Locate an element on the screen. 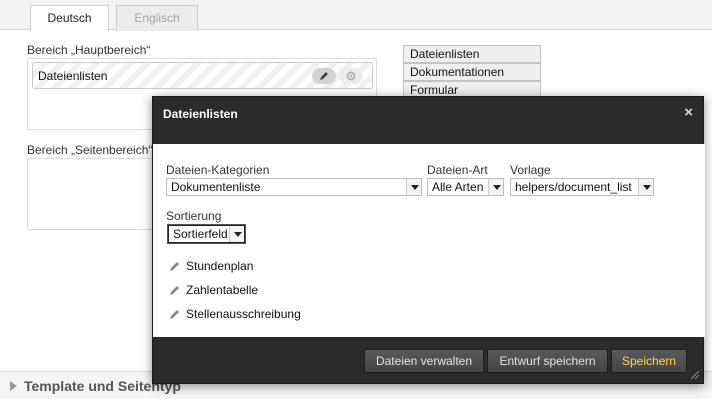 The height and width of the screenshot is (399, 712). gear-icon is located at coordinates (351, 76).